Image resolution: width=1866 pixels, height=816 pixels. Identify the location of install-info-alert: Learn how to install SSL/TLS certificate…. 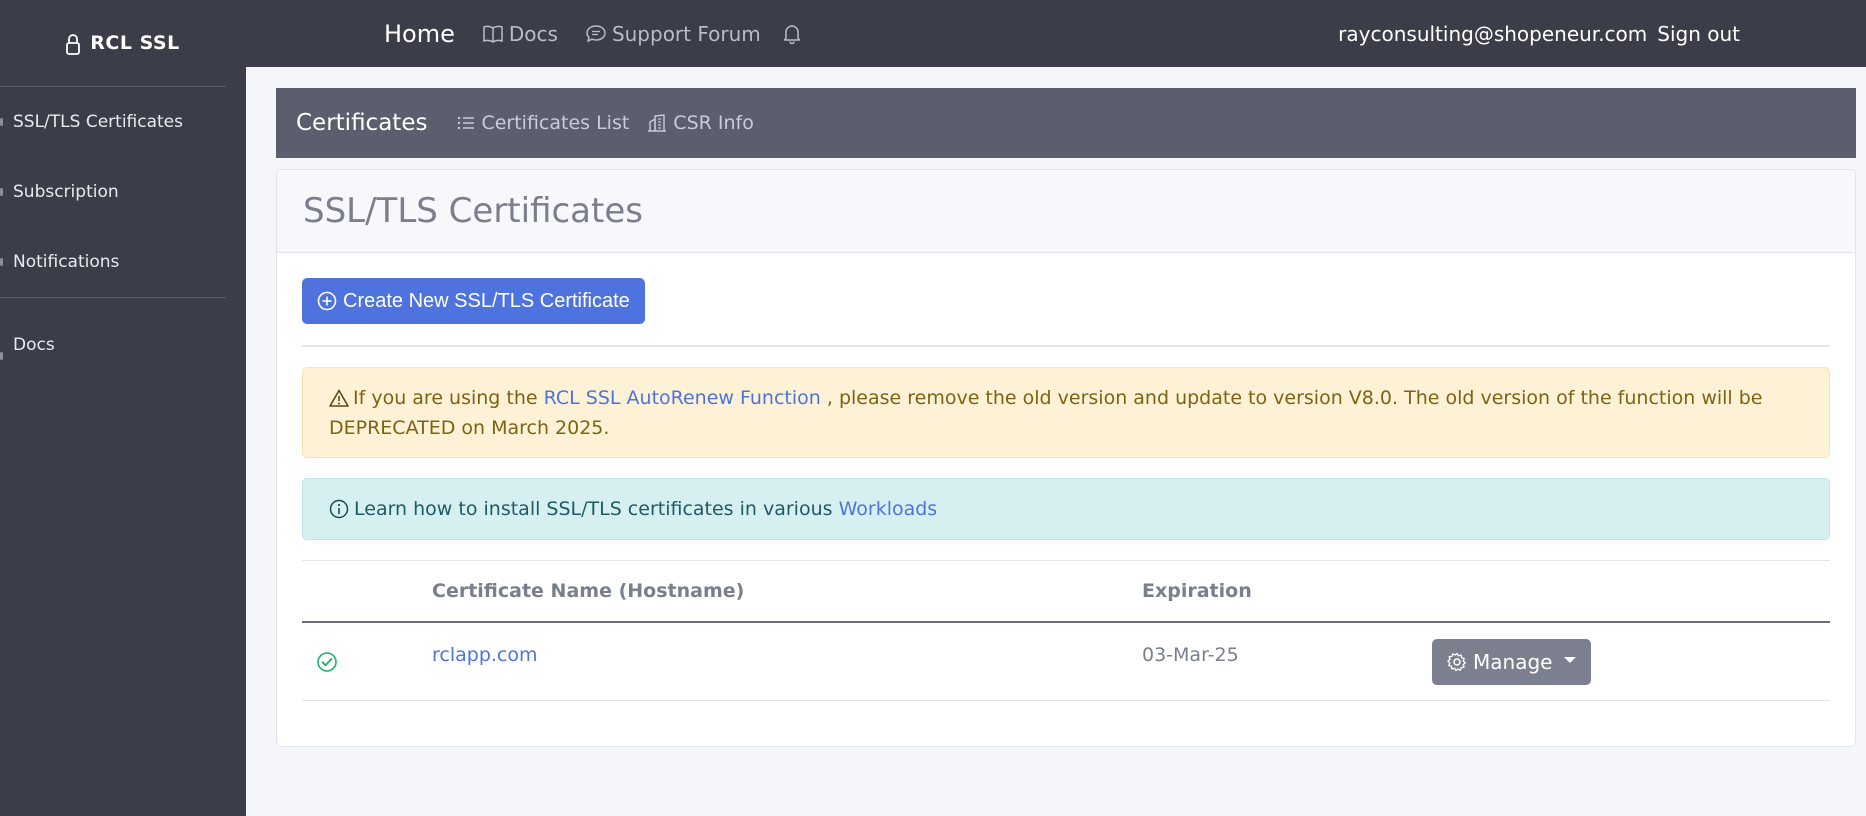
(1066, 509).